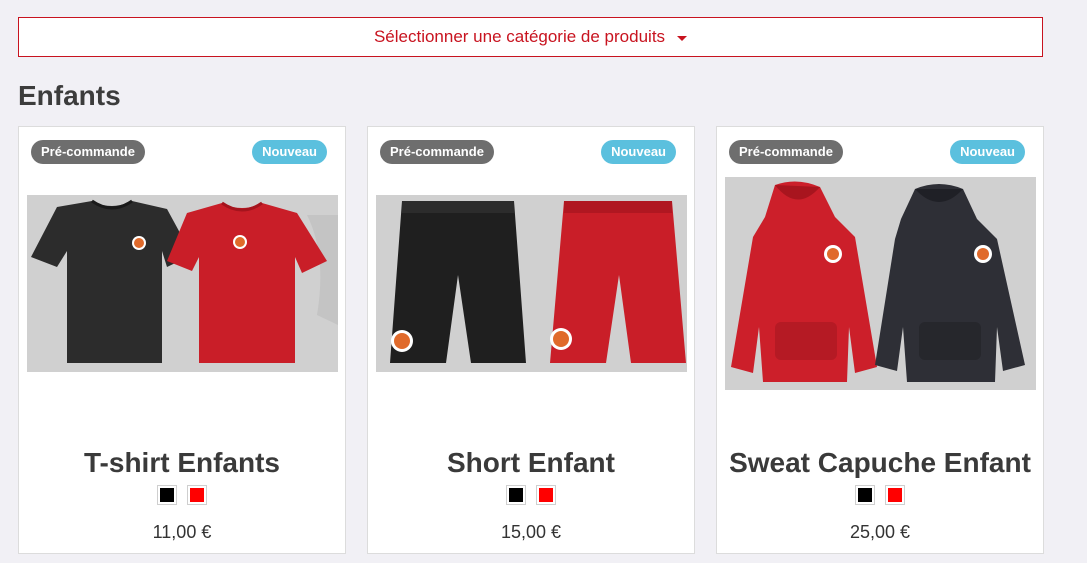 The image size is (1087, 563). Describe the element at coordinates (182, 463) in the screenshot. I see `product-title: T-shirt Enfants` at that location.